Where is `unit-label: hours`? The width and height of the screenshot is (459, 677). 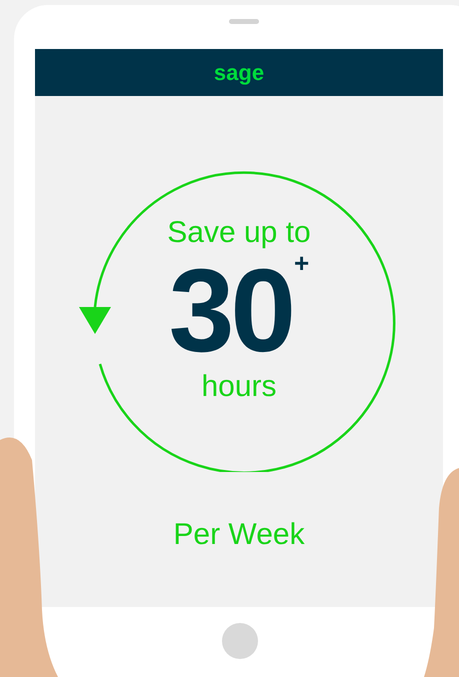
unit-label: hours is located at coordinates (239, 387).